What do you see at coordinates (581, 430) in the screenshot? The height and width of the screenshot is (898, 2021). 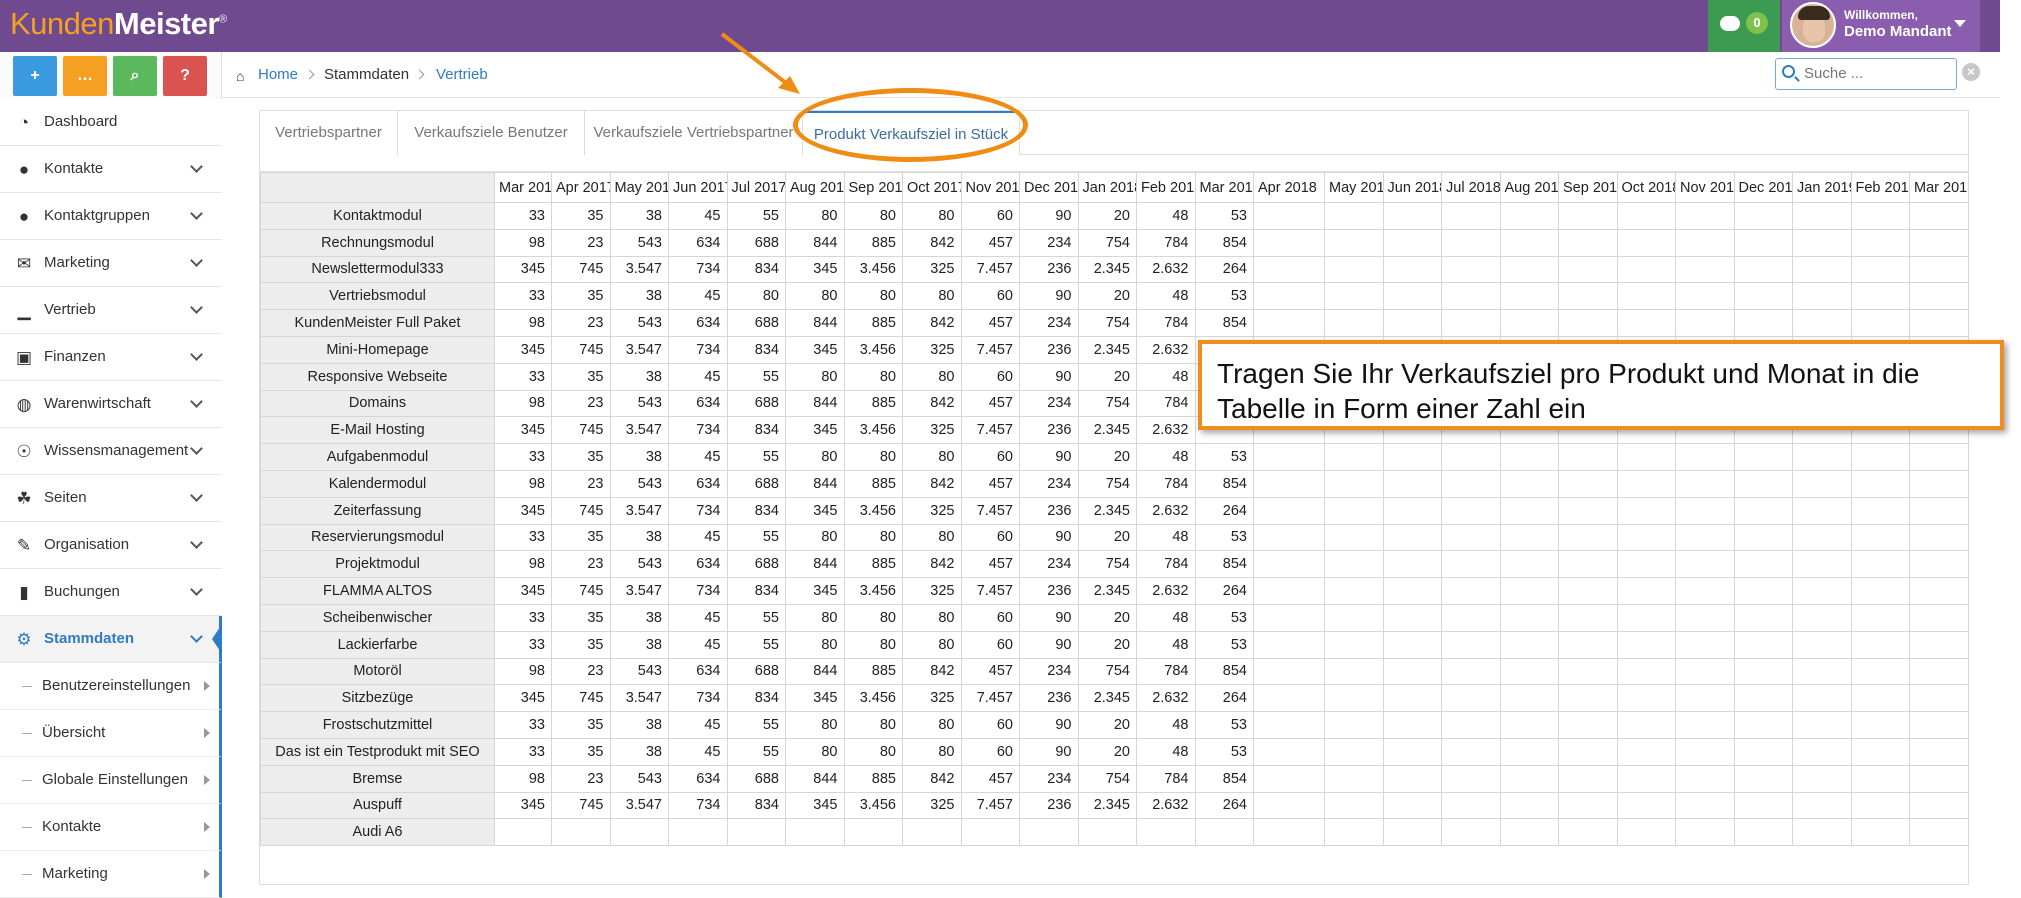 I see `target-cell: 745` at bounding box center [581, 430].